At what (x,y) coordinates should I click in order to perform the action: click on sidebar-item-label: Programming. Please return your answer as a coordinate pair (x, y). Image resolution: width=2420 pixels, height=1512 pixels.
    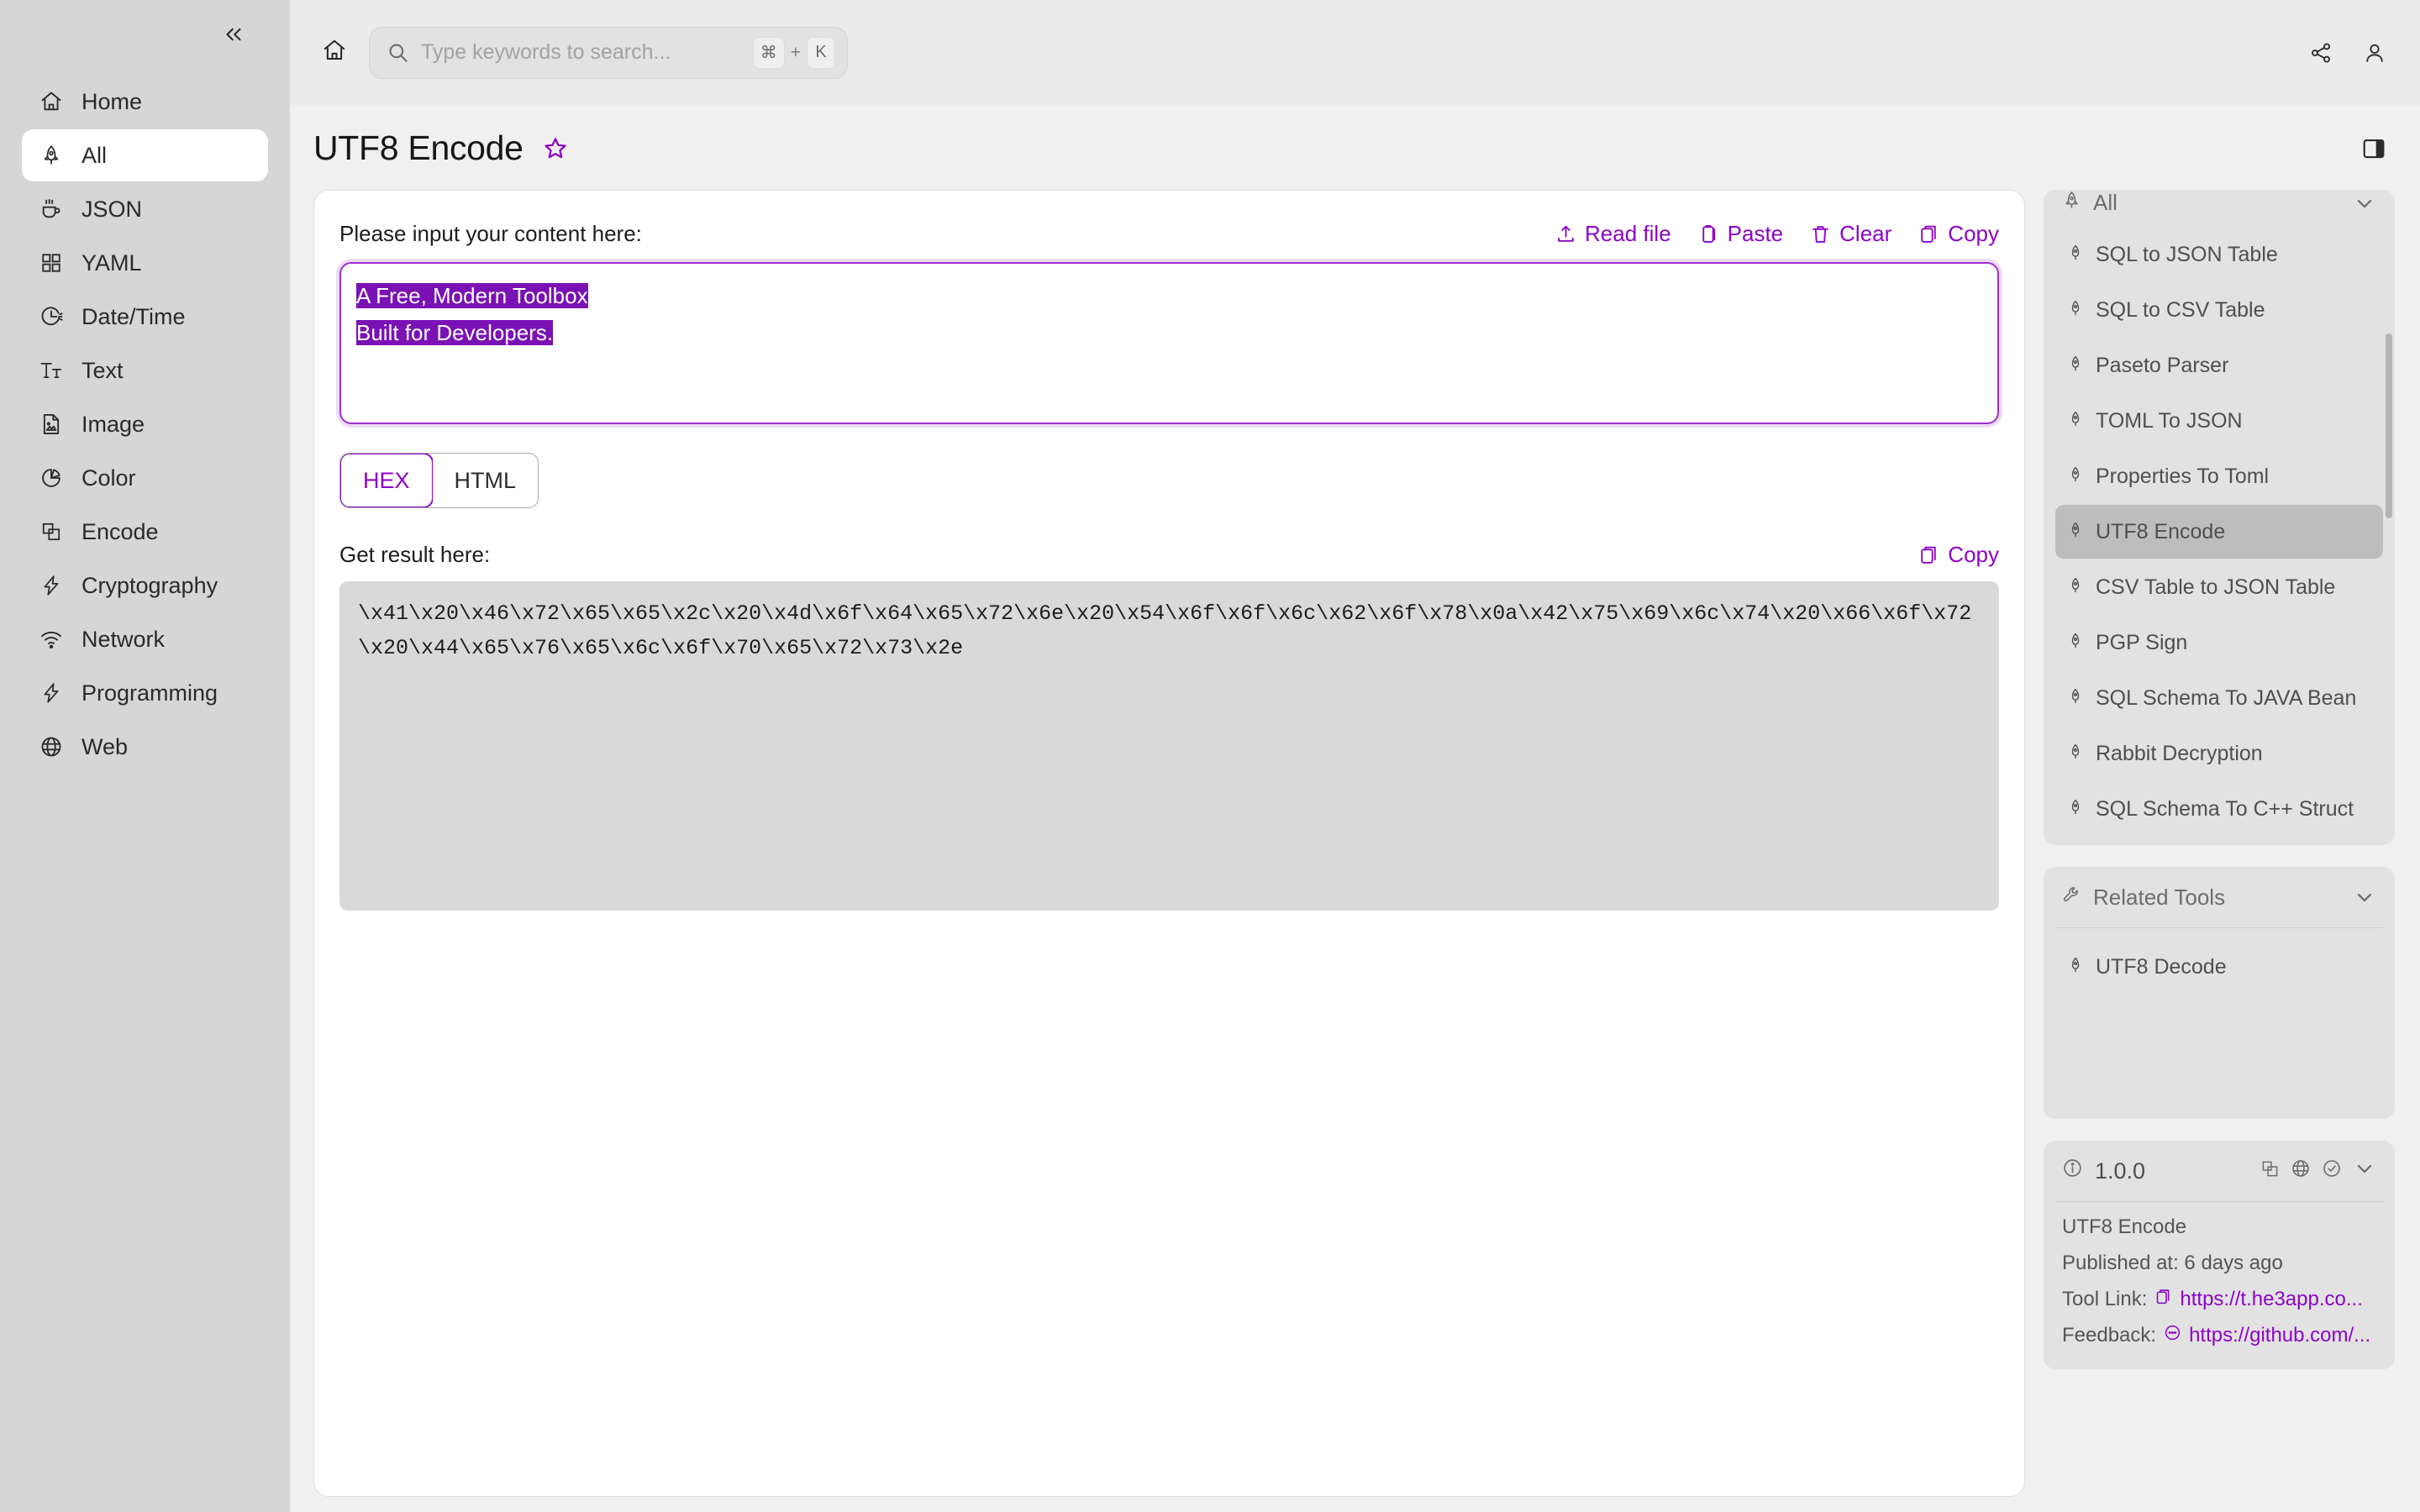
    Looking at the image, I should click on (150, 693).